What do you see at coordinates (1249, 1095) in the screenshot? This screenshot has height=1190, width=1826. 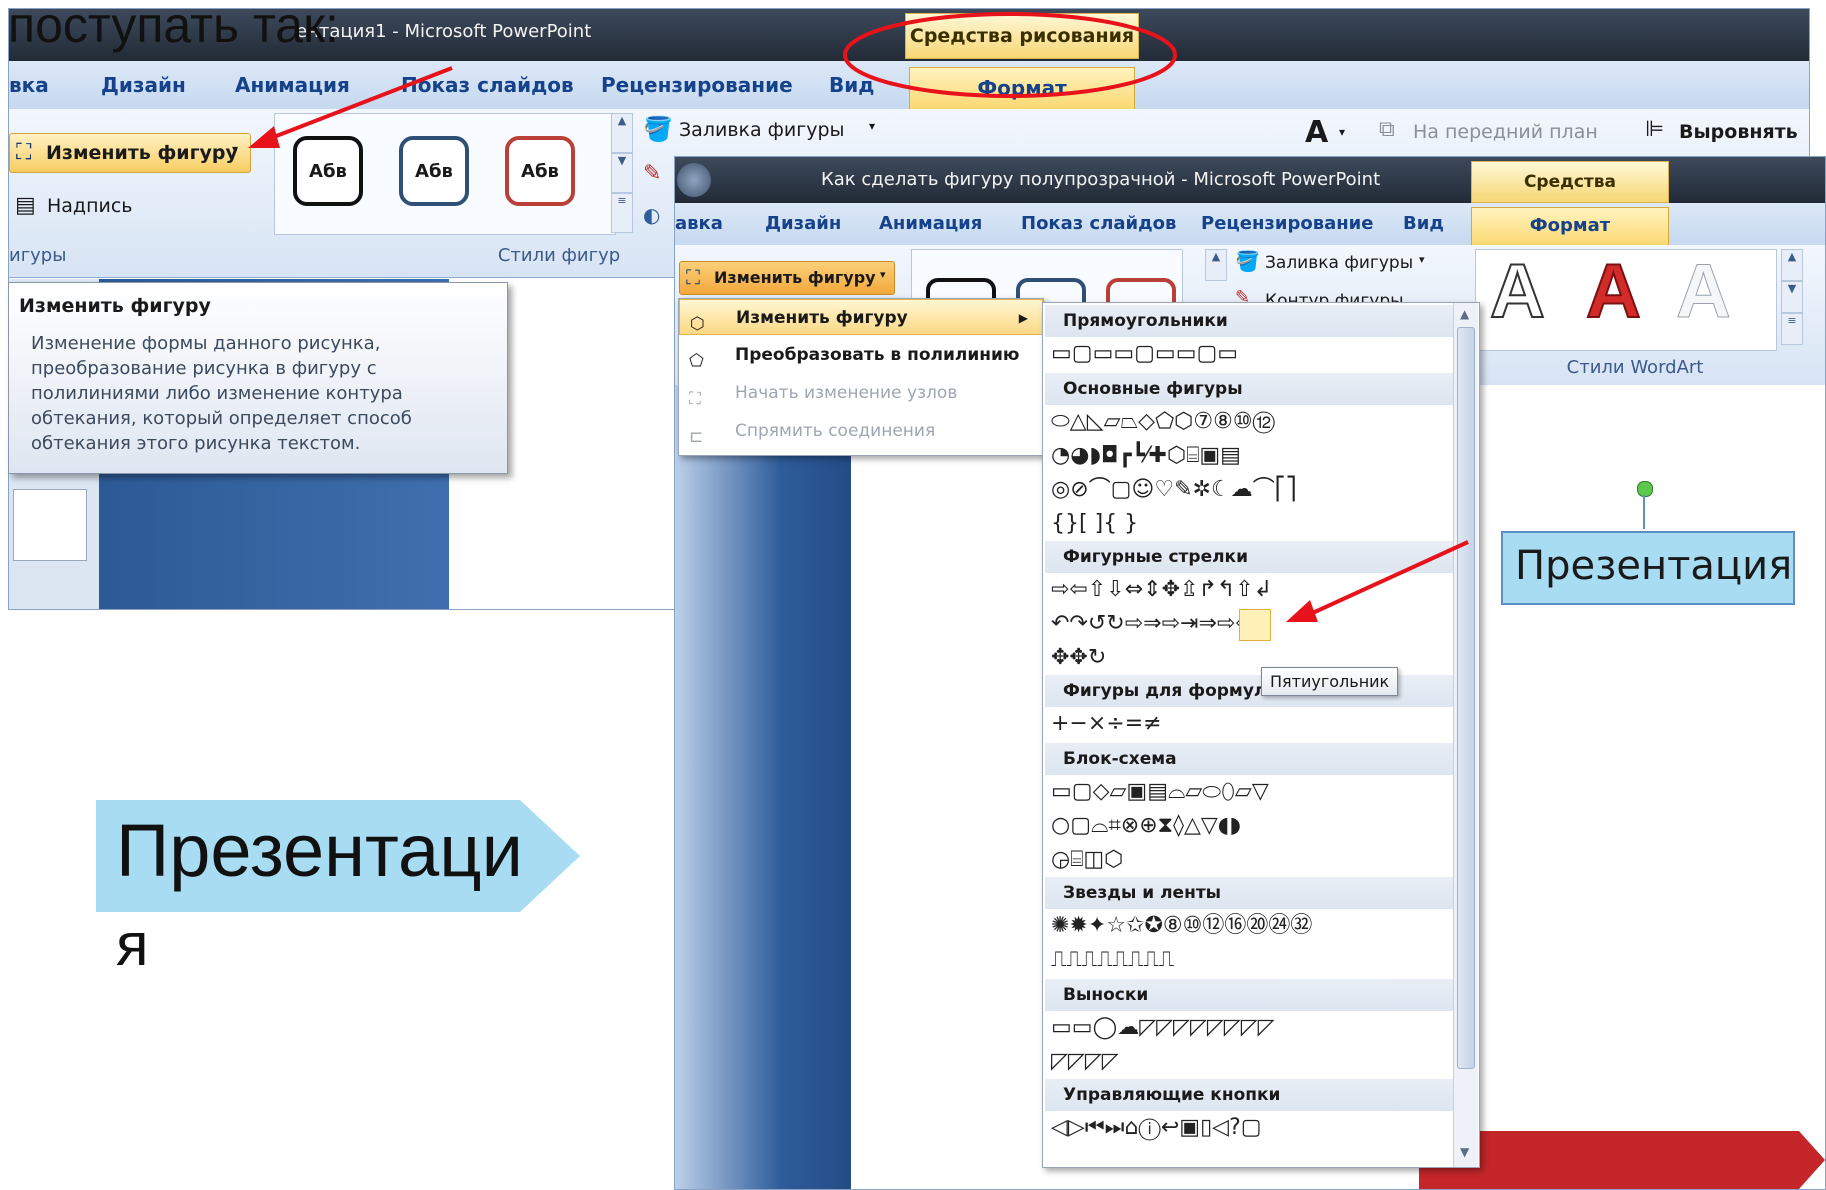 I see `gallery-section-title: Управляющие кнопки` at bounding box center [1249, 1095].